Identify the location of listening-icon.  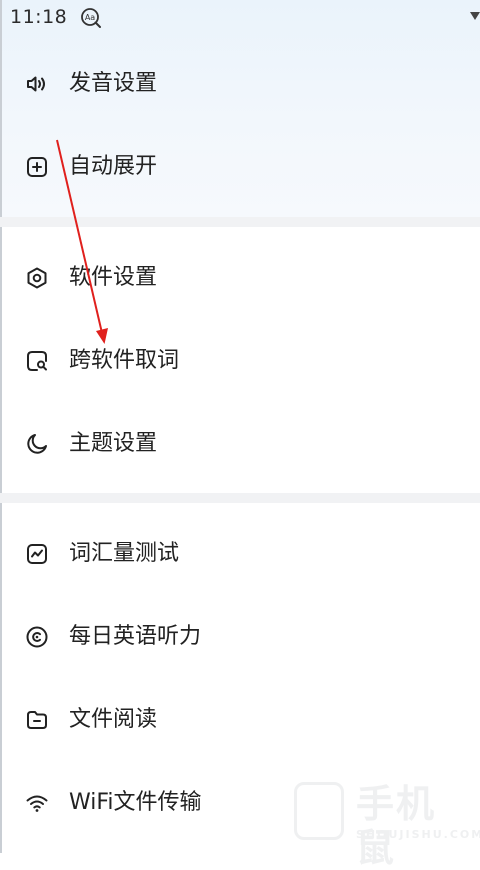
(37, 637).